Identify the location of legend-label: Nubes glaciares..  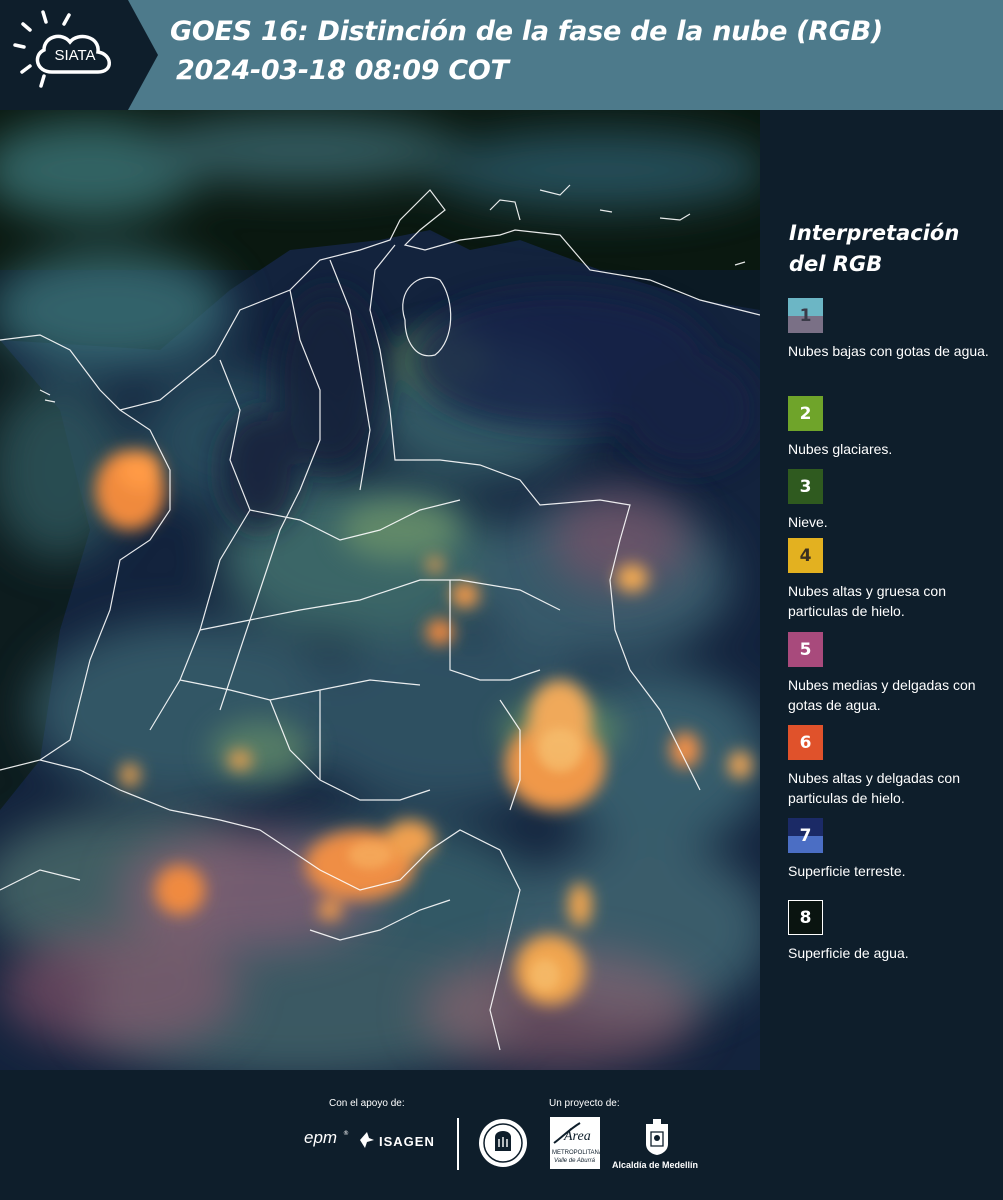
(840, 449).